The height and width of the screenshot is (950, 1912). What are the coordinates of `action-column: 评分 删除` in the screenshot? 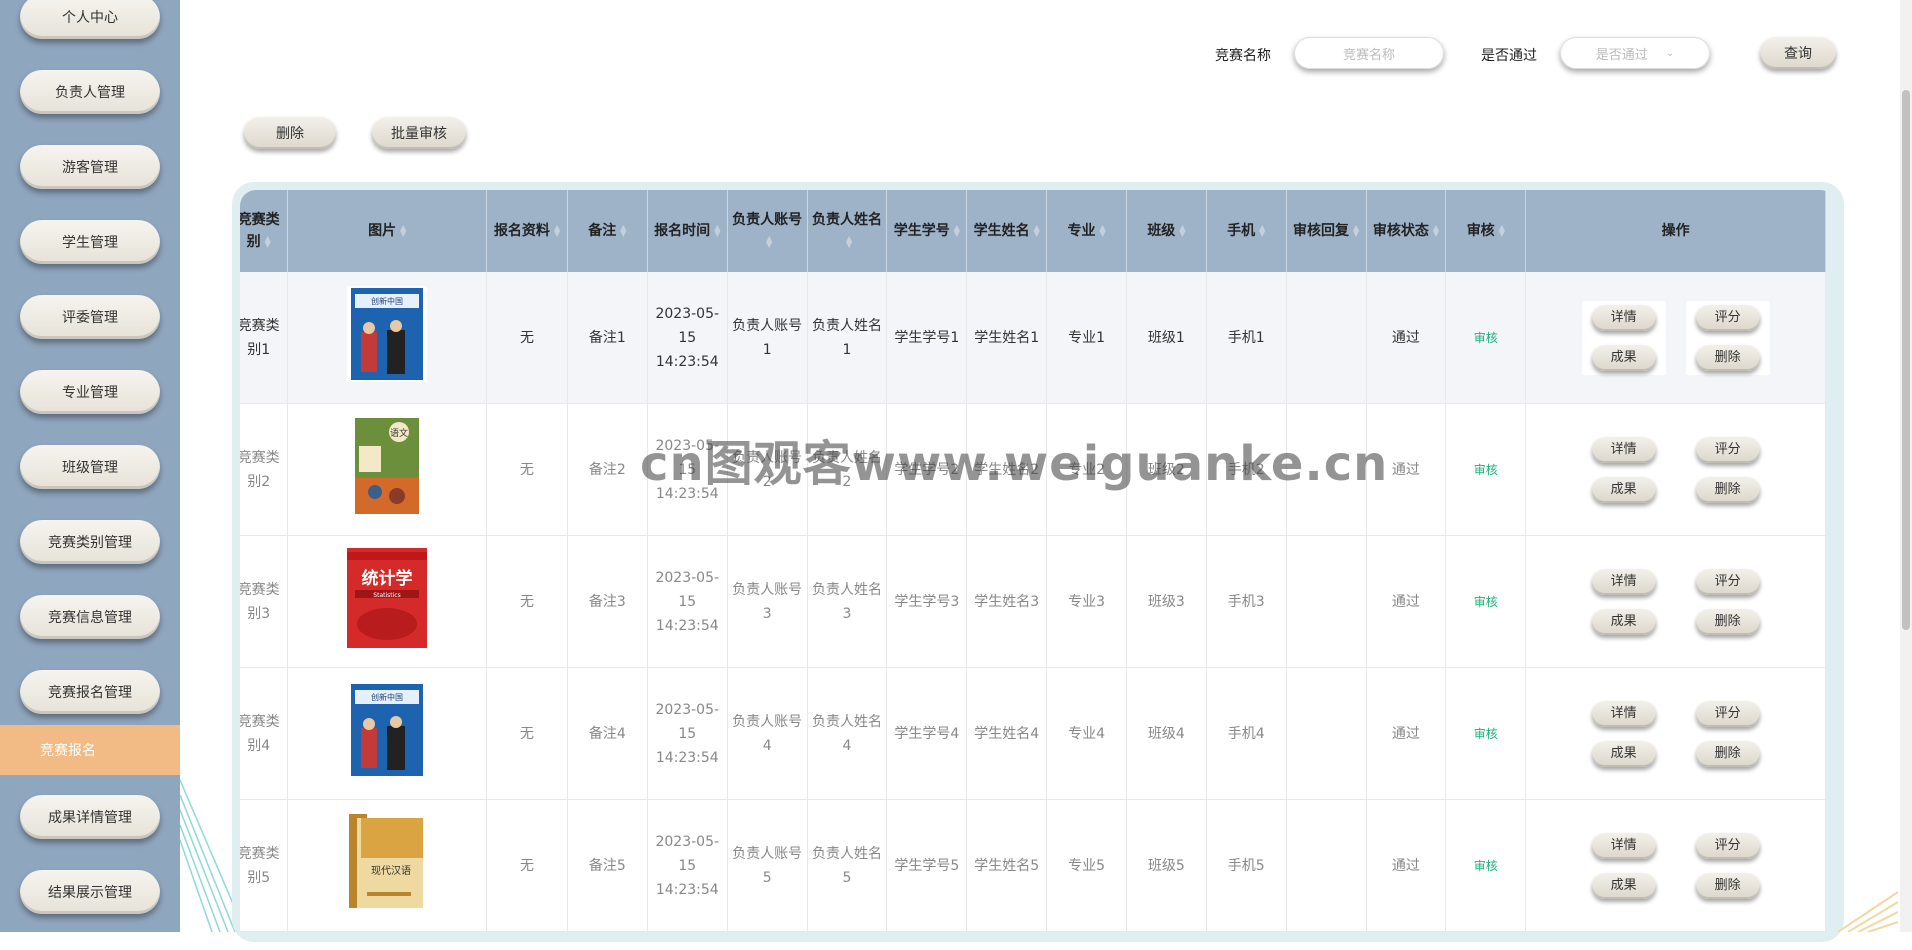 It's located at (1728, 734).